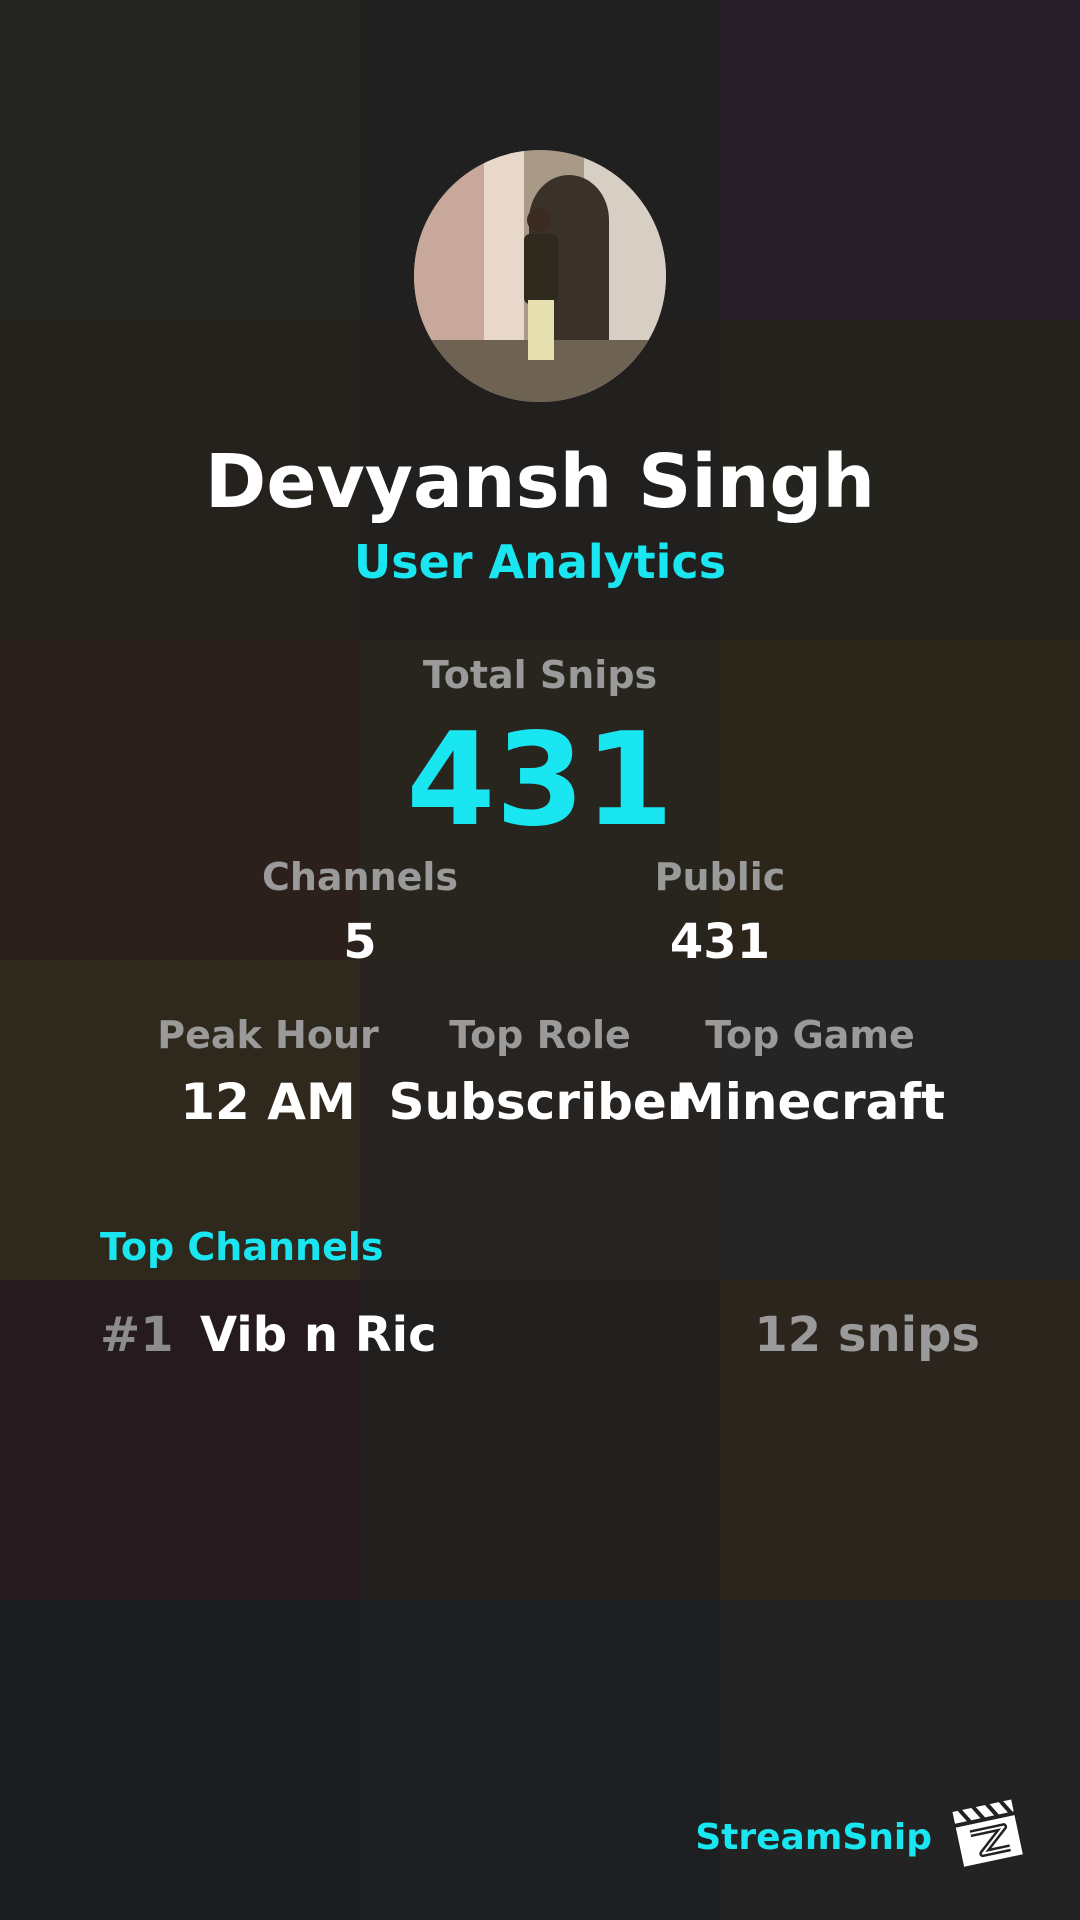 The width and height of the screenshot is (1080, 1920). I want to click on total-snips-value: 431, so click(540, 780).